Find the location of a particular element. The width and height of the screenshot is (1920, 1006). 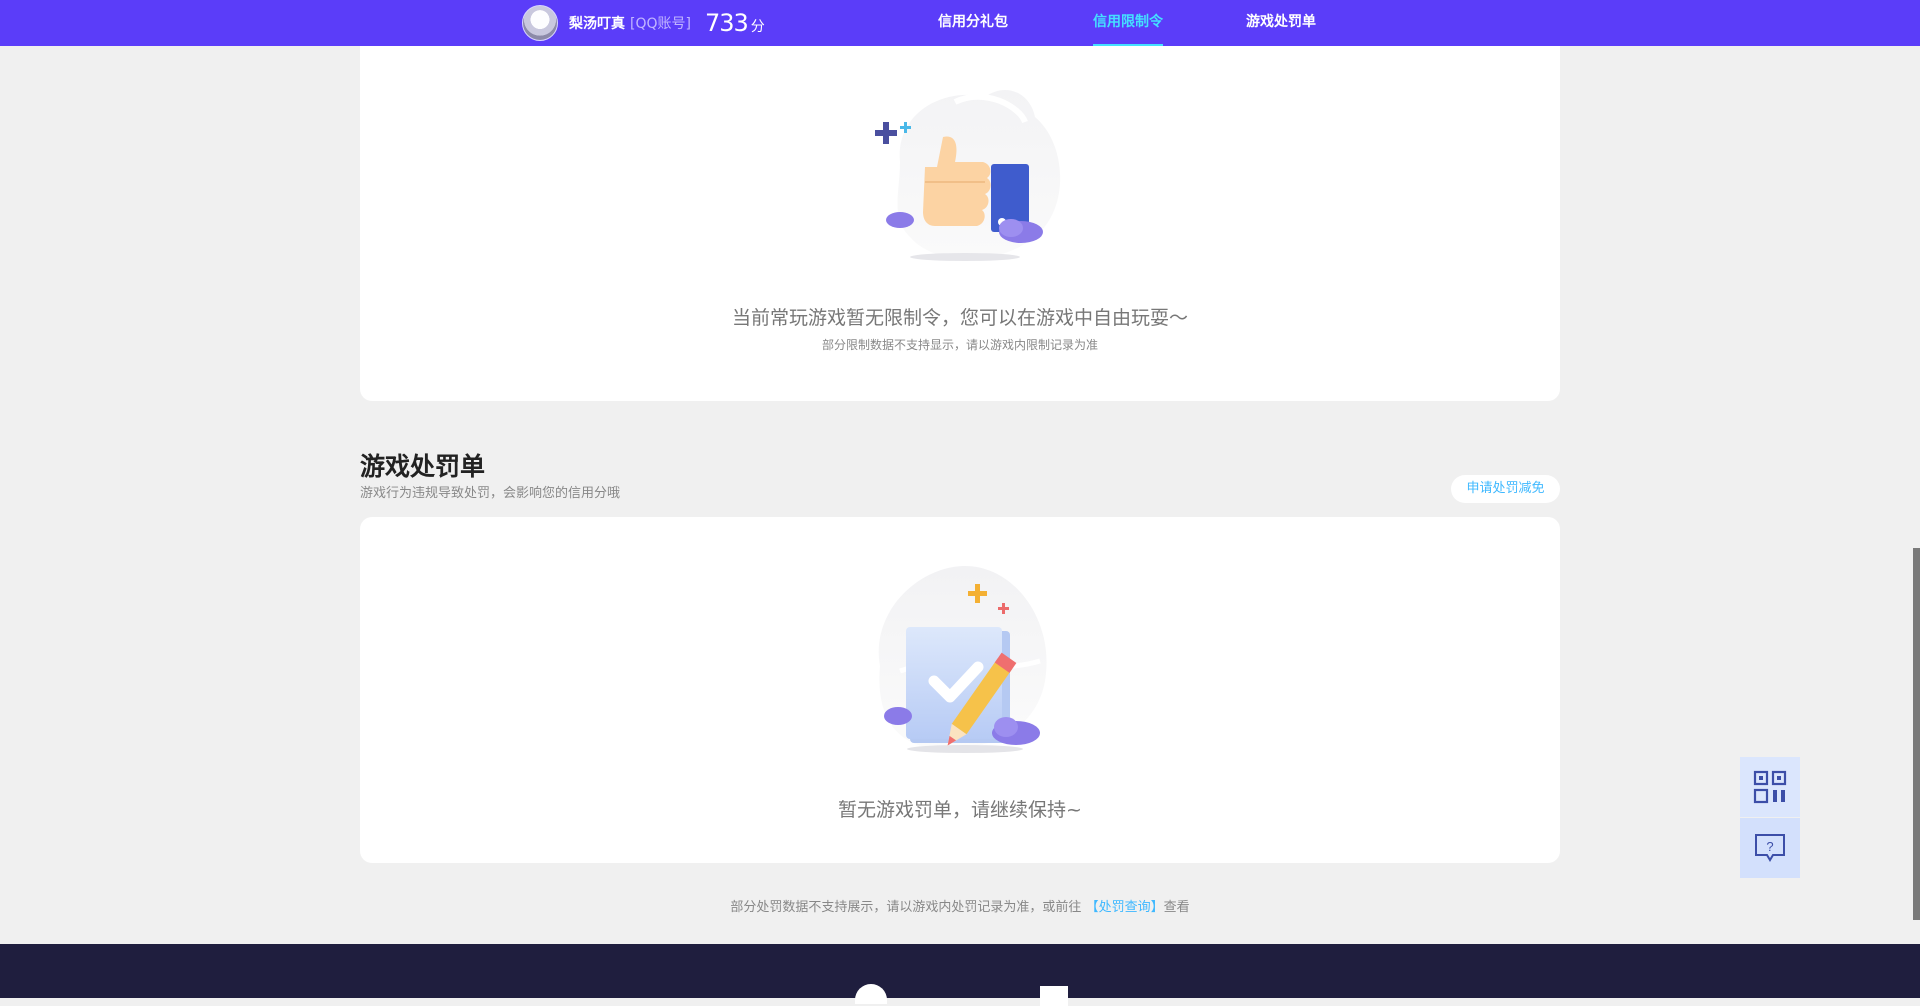

top-nav-bar: 梨汤叮真 [QQ账号] 733 分 信用分礼包 信用限制令 游戏处罚单 is located at coordinates (960, 23).